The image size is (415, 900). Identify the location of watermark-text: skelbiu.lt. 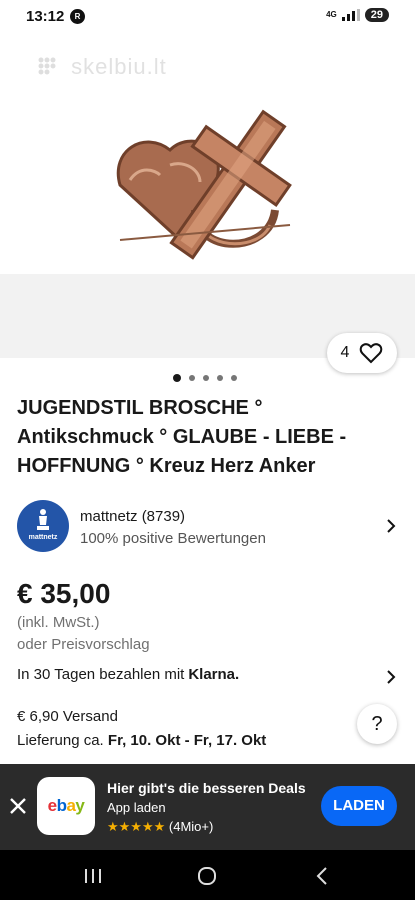
(119, 66).